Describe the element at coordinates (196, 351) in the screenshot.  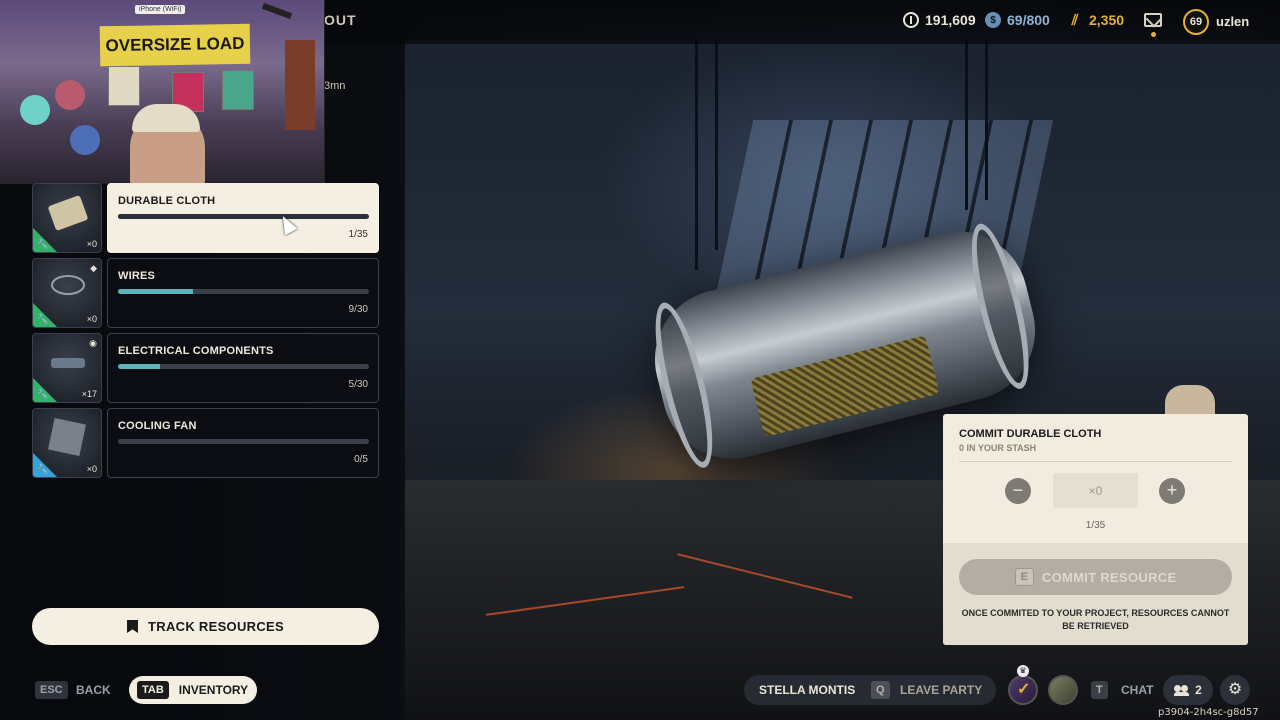
I see `resource-name: ELECTRICAL COMPONENTS` at that location.